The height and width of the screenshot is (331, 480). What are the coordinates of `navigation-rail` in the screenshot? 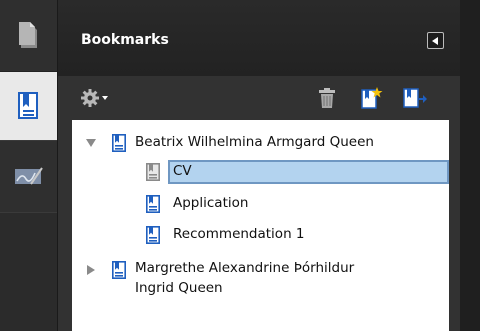 It's located at (28, 165).